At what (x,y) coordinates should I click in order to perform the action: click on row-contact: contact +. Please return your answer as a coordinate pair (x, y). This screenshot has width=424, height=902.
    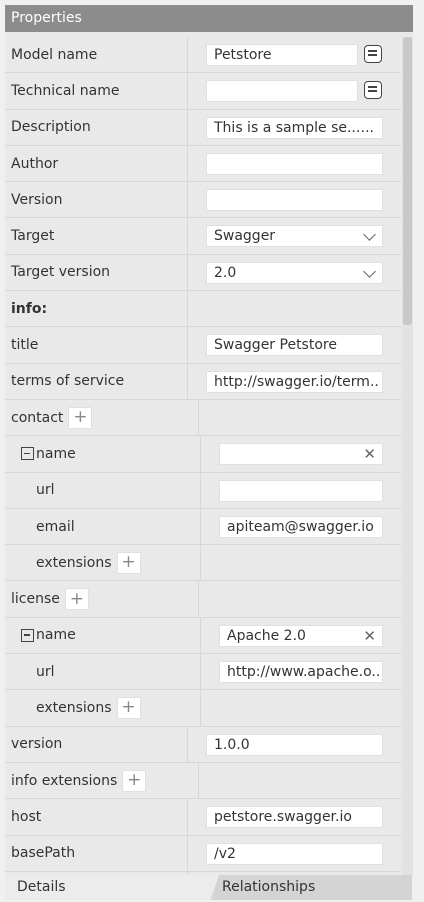
    Looking at the image, I should click on (203, 418).